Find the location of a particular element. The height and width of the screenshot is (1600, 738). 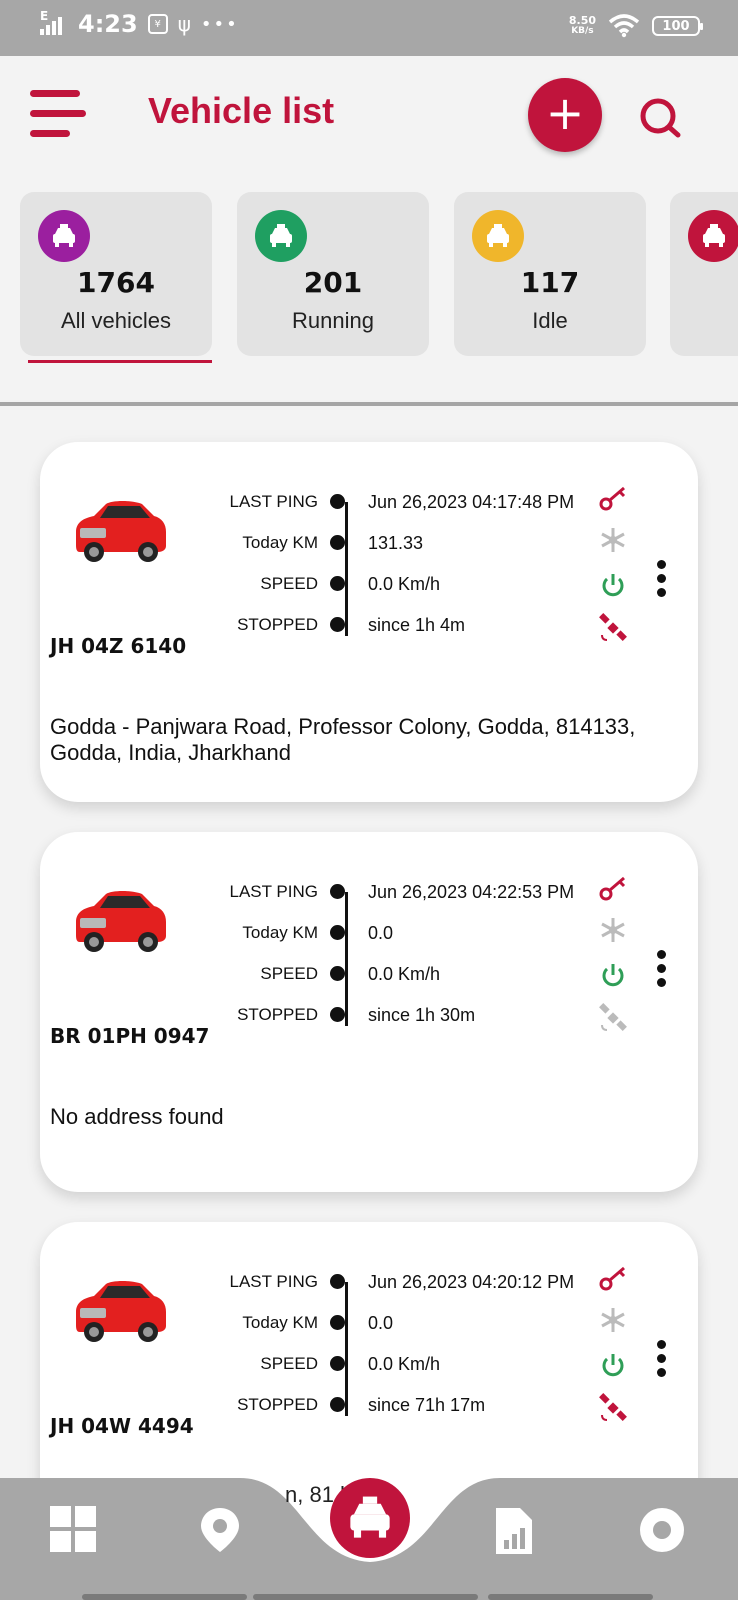

dashboard-icon is located at coordinates (73, 1529).